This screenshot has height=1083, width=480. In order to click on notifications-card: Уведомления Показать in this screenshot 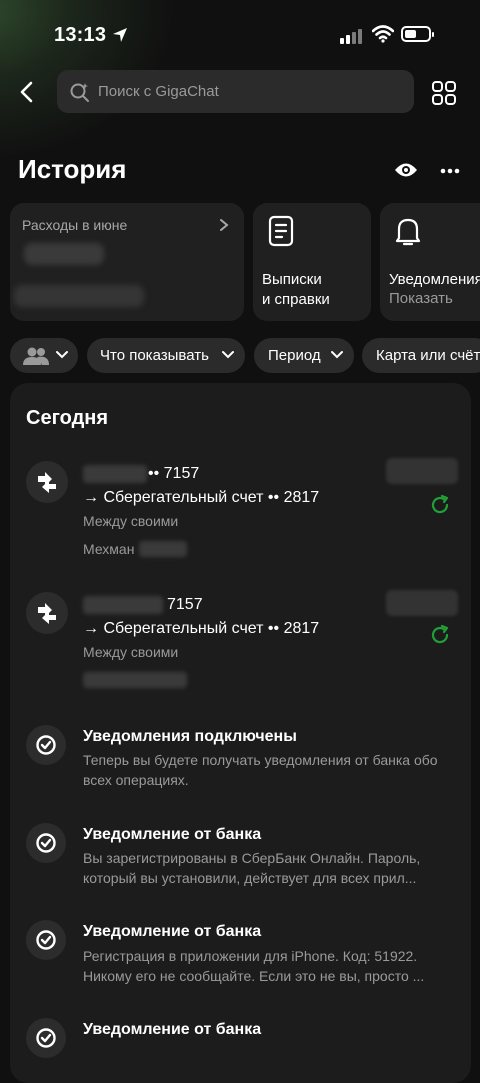, I will do `click(430, 262)`.